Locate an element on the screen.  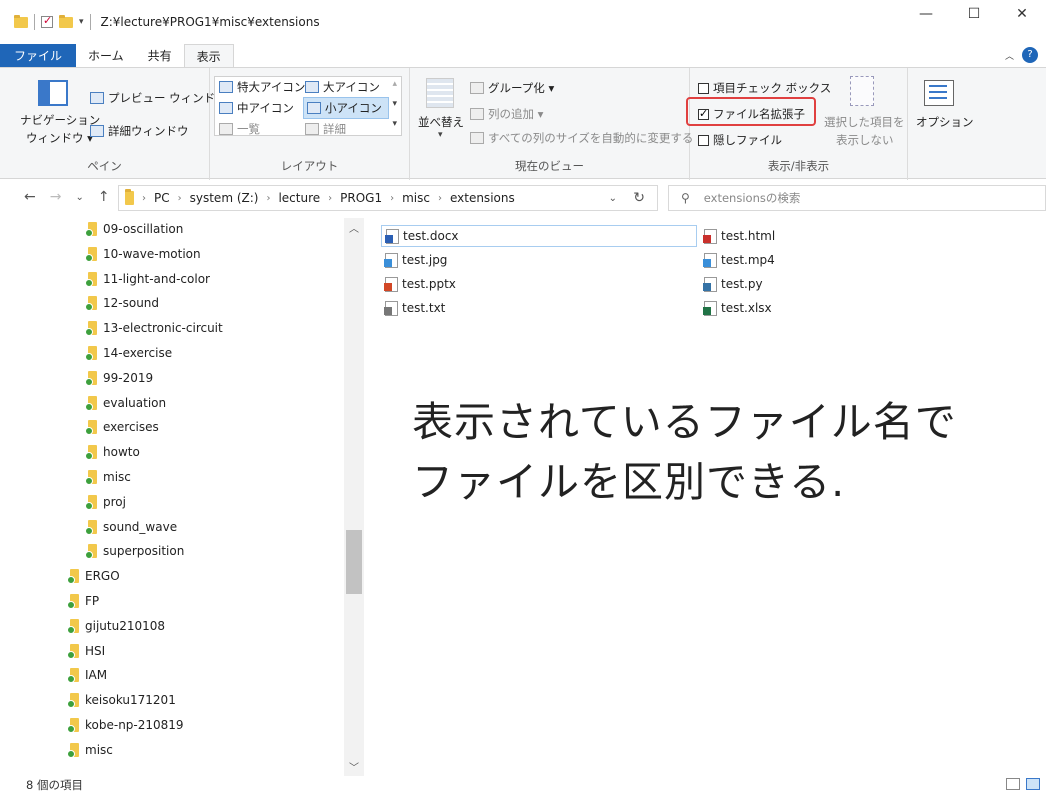
large-icons-view-icon is located at coordinates (1033, 784).